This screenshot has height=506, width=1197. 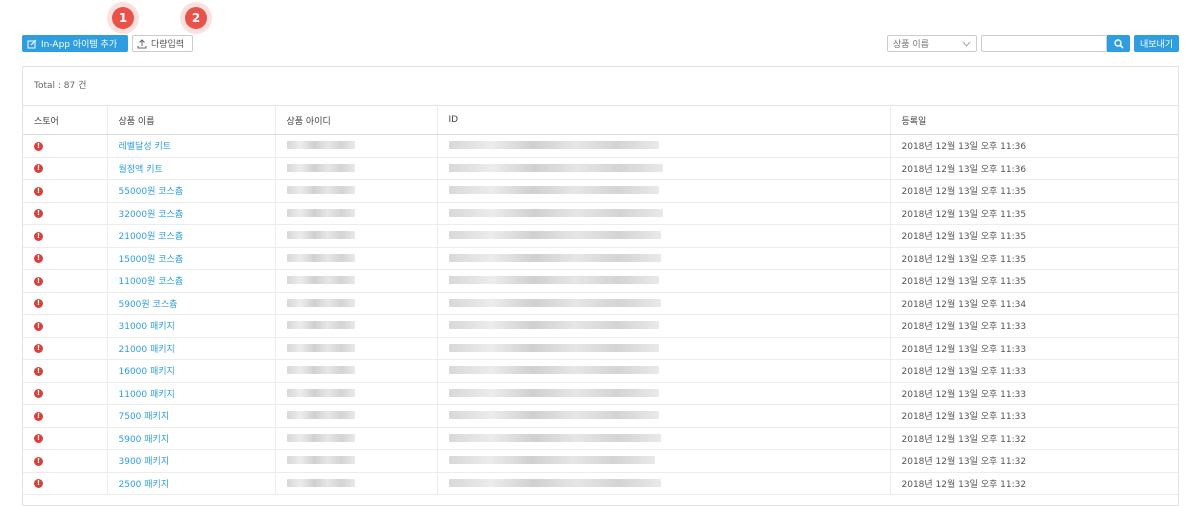 I want to click on table-row: ! 21000원 코스츔 2018년 12월 13일 오후 11:35, so click(x=600, y=236).